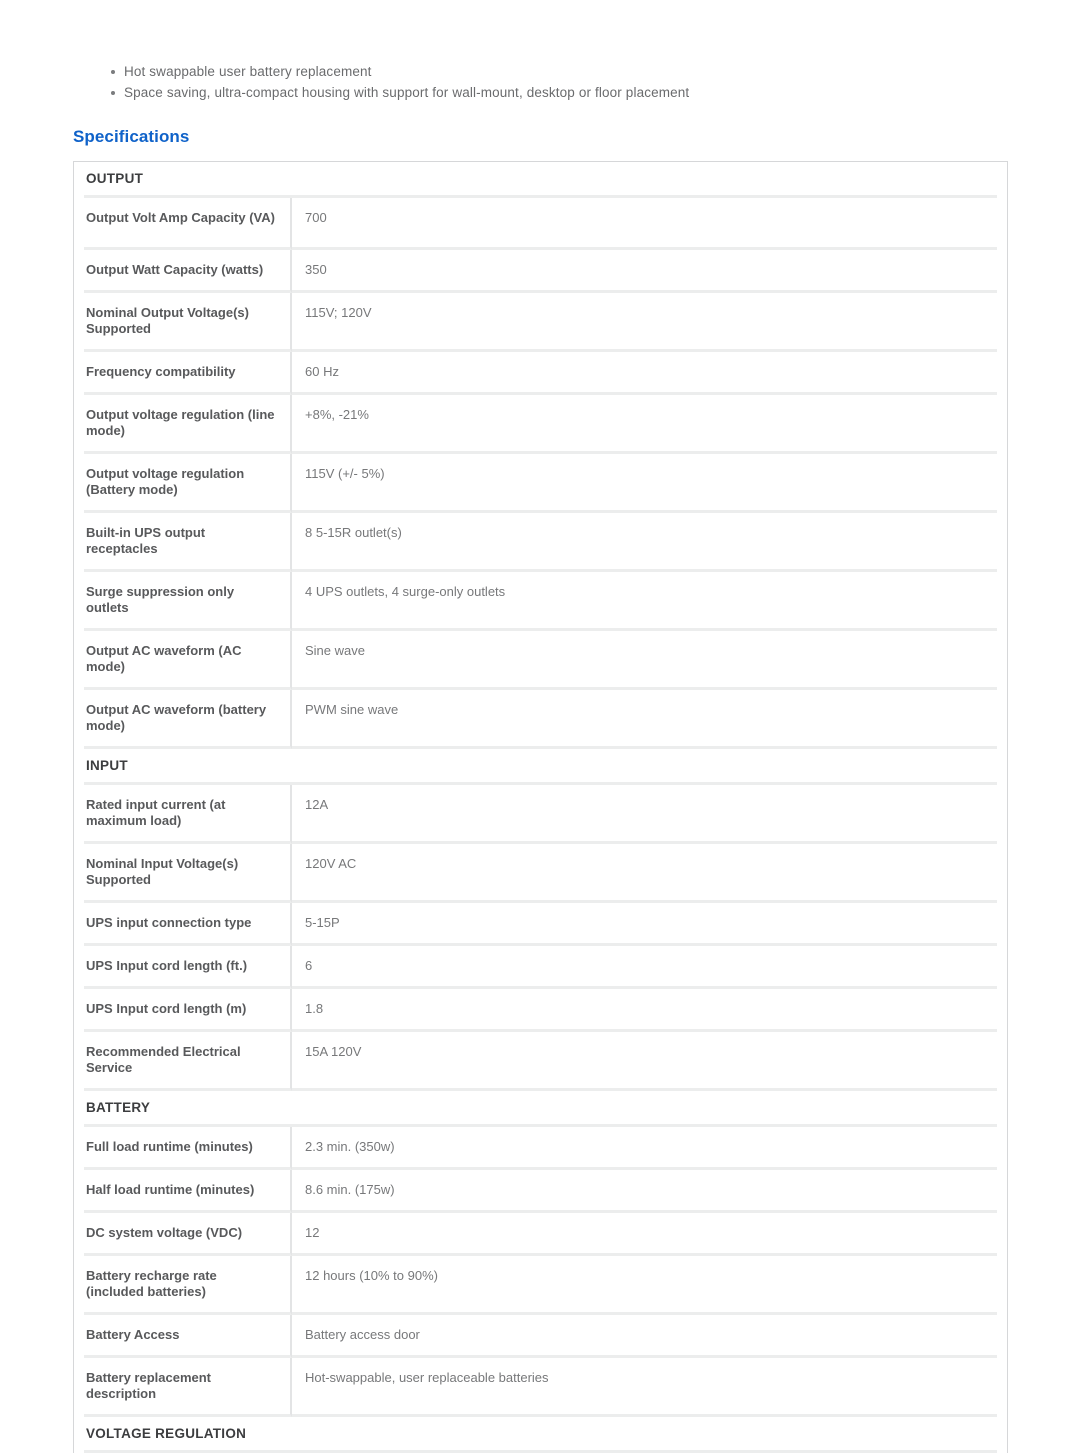 The width and height of the screenshot is (1080, 1453). Describe the element at coordinates (188, 719) in the screenshot. I see `spec-label: Output AC waveform (battery mode)` at that location.